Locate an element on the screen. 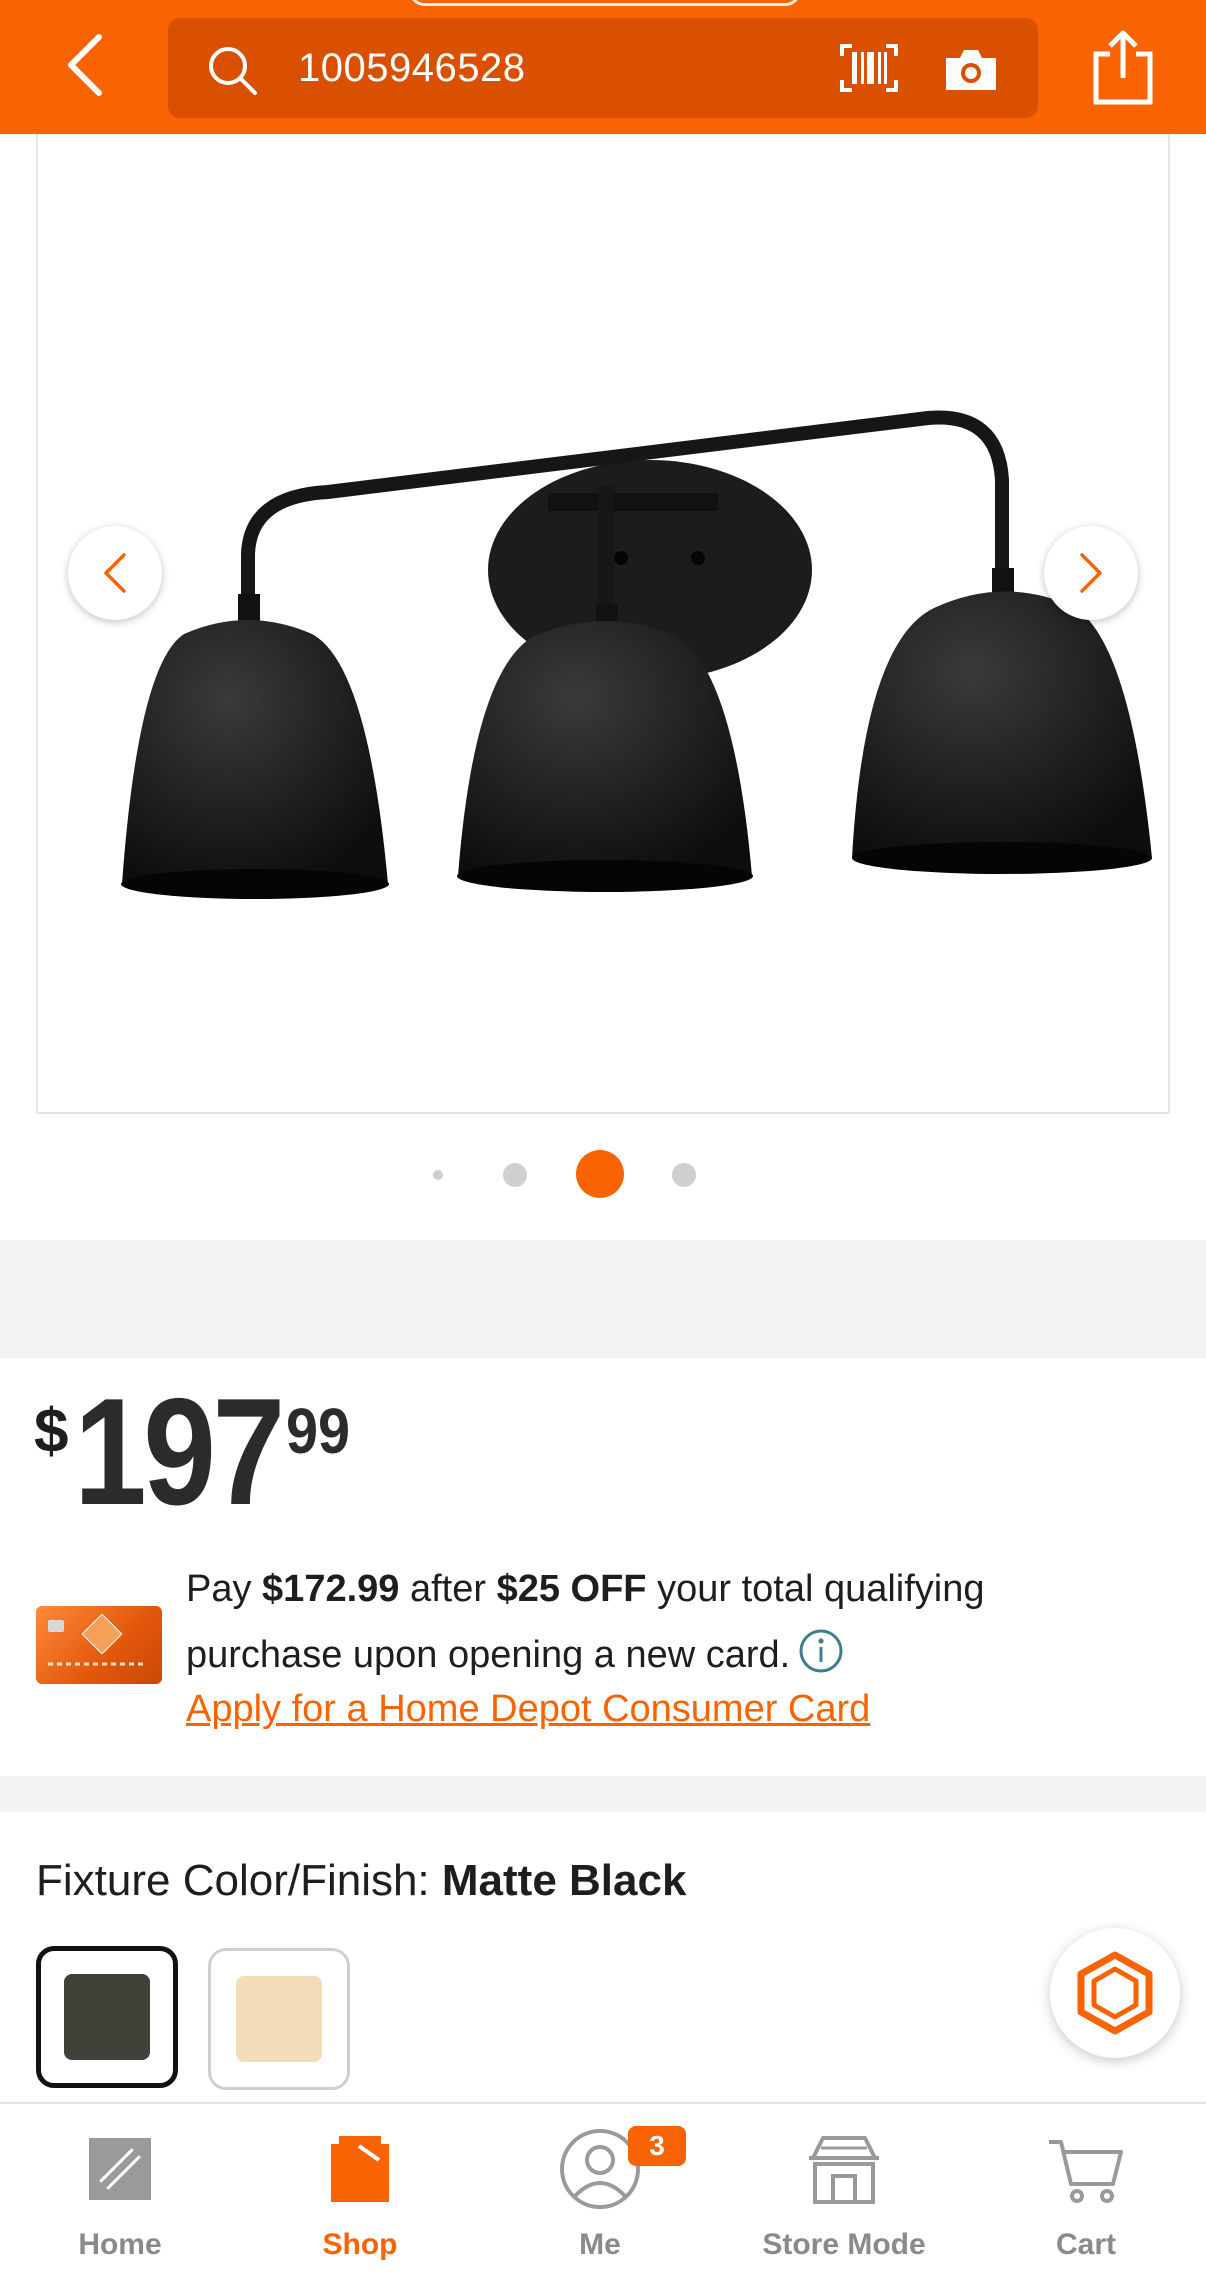 Image resolution: width=1206 pixels, height=2284 pixels. search-input: 1005946528 is located at coordinates (411, 68).